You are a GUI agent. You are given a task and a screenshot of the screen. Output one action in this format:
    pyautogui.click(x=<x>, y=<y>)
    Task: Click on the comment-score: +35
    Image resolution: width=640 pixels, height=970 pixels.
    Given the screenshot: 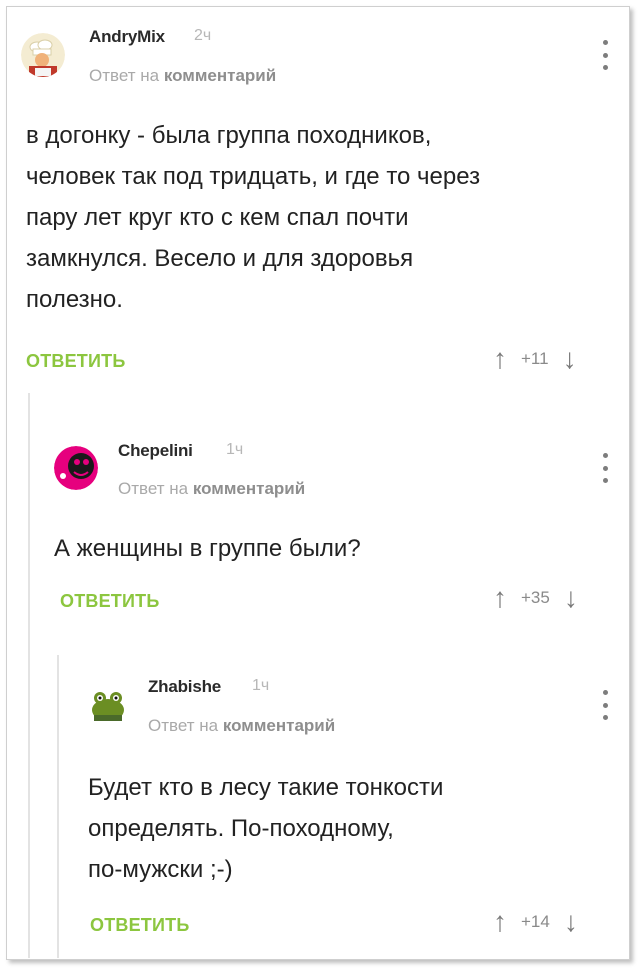 What is the action you would take?
    pyautogui.click(x=535, y=597)
    